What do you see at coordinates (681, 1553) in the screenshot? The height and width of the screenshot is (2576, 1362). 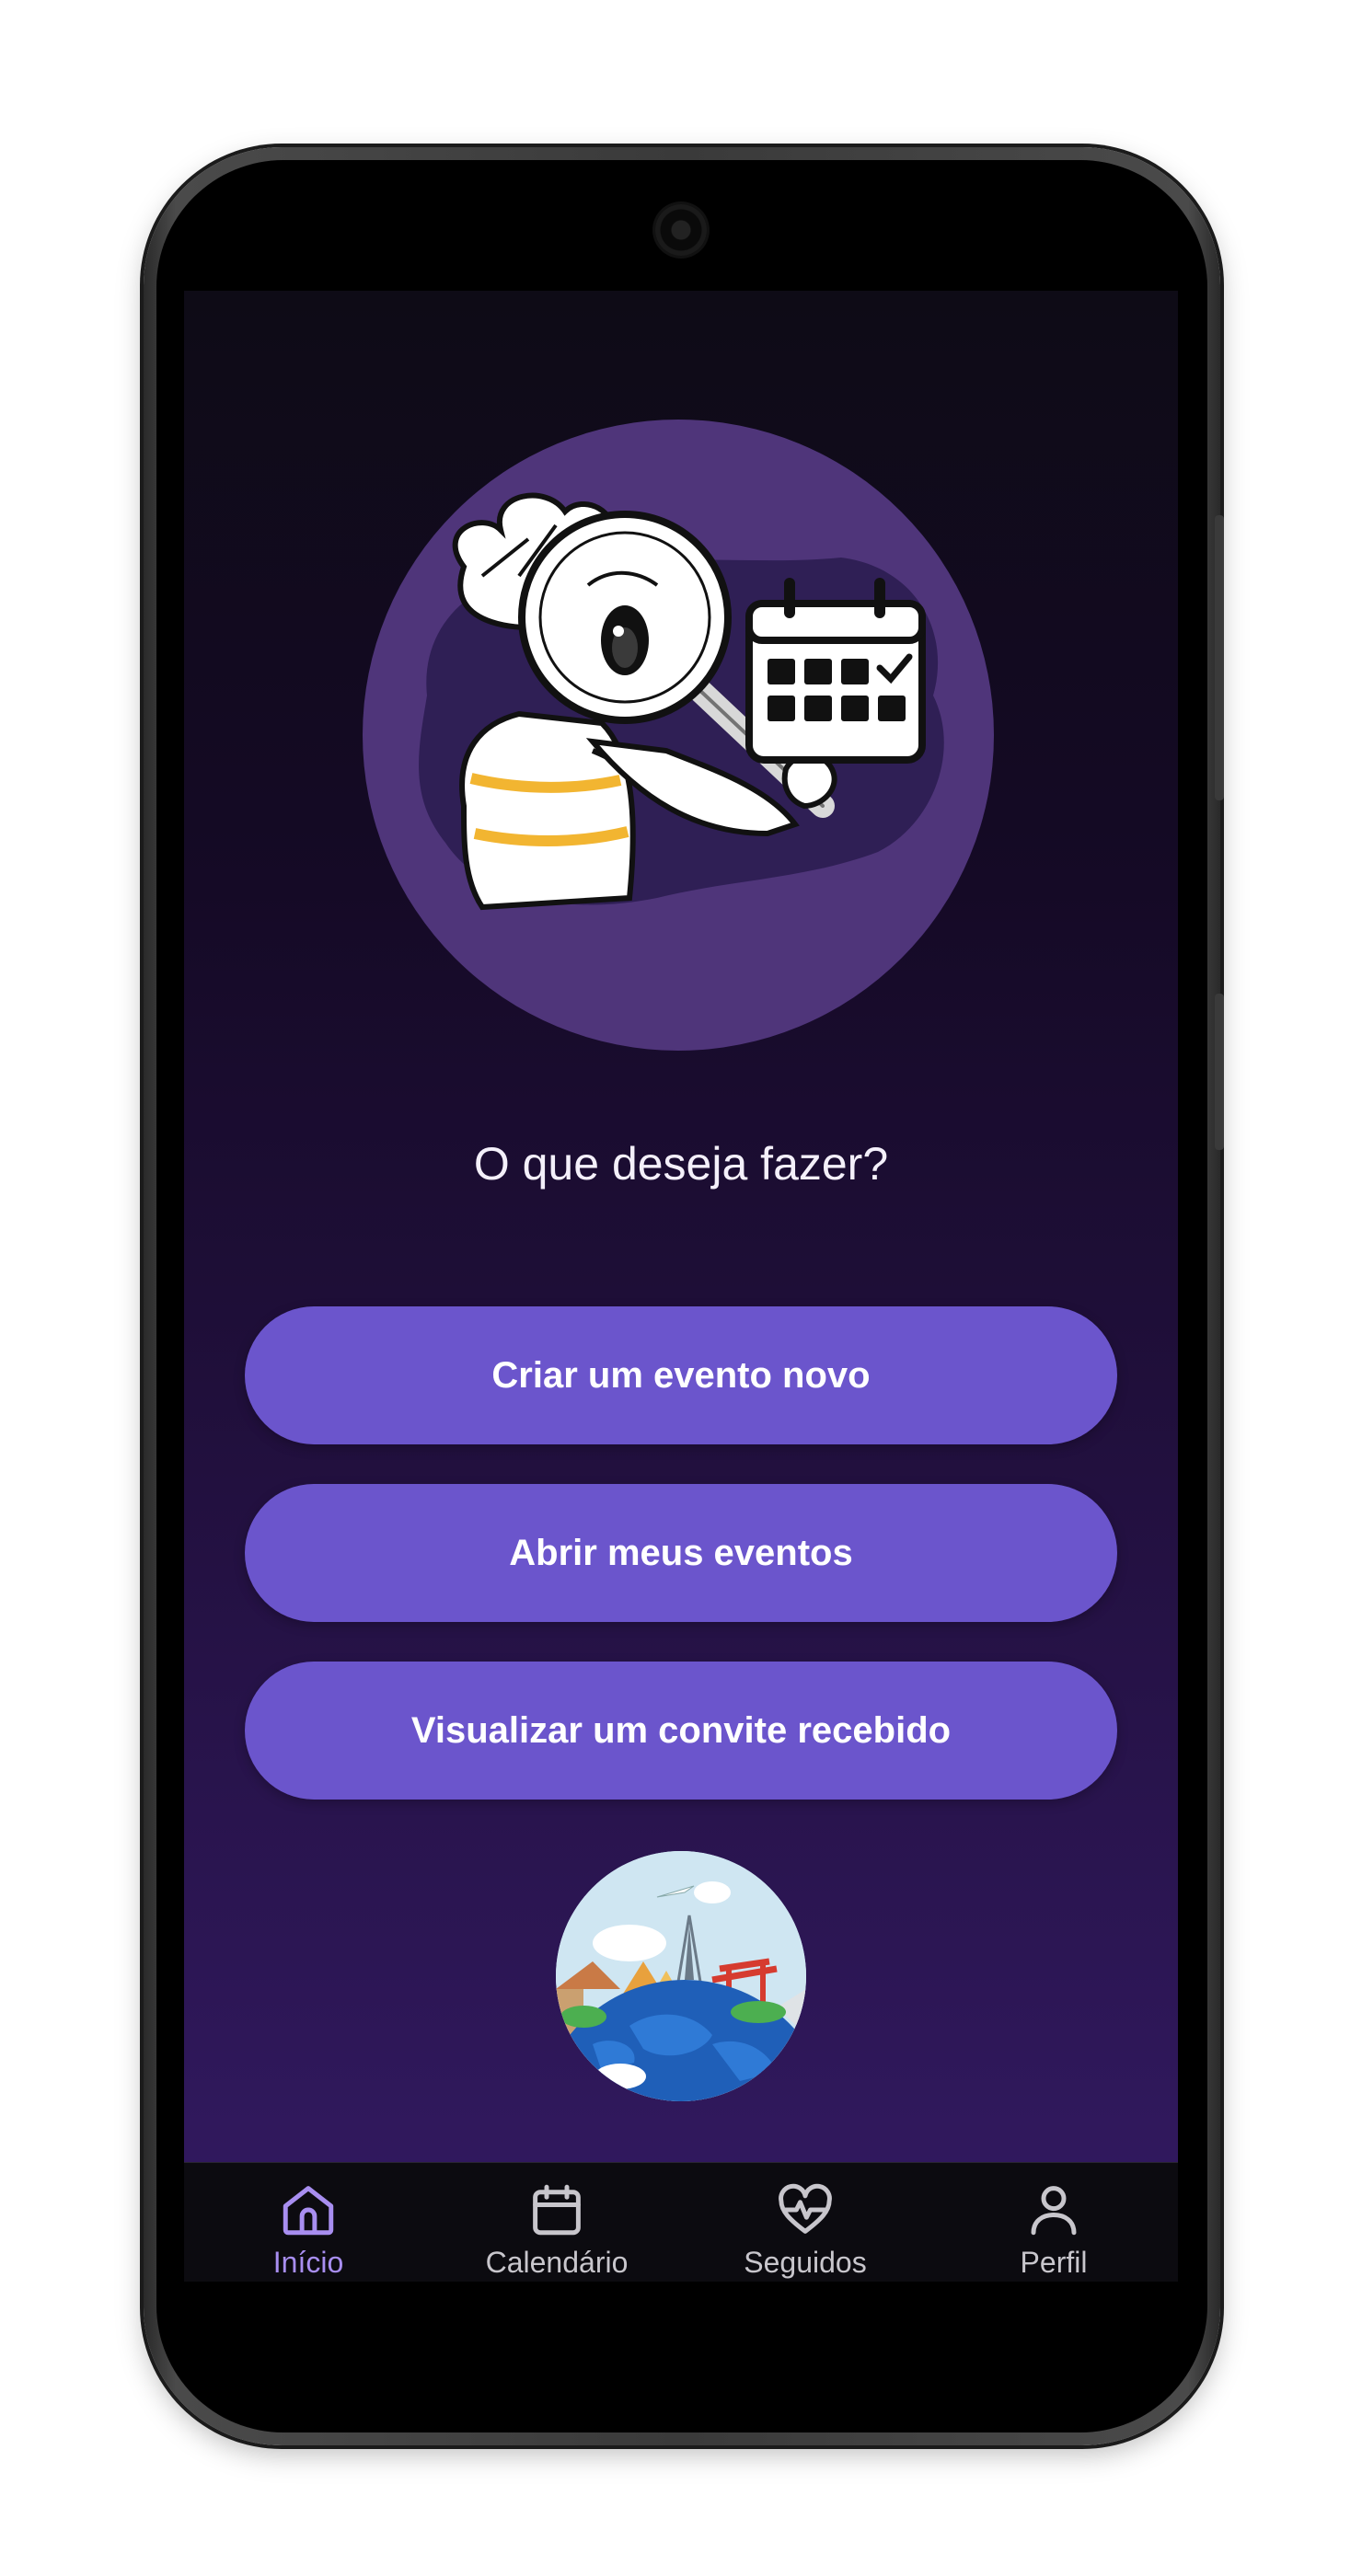 I see `open-my-events-button: Abrir meus eventos` at bounding box center [681, 1553].